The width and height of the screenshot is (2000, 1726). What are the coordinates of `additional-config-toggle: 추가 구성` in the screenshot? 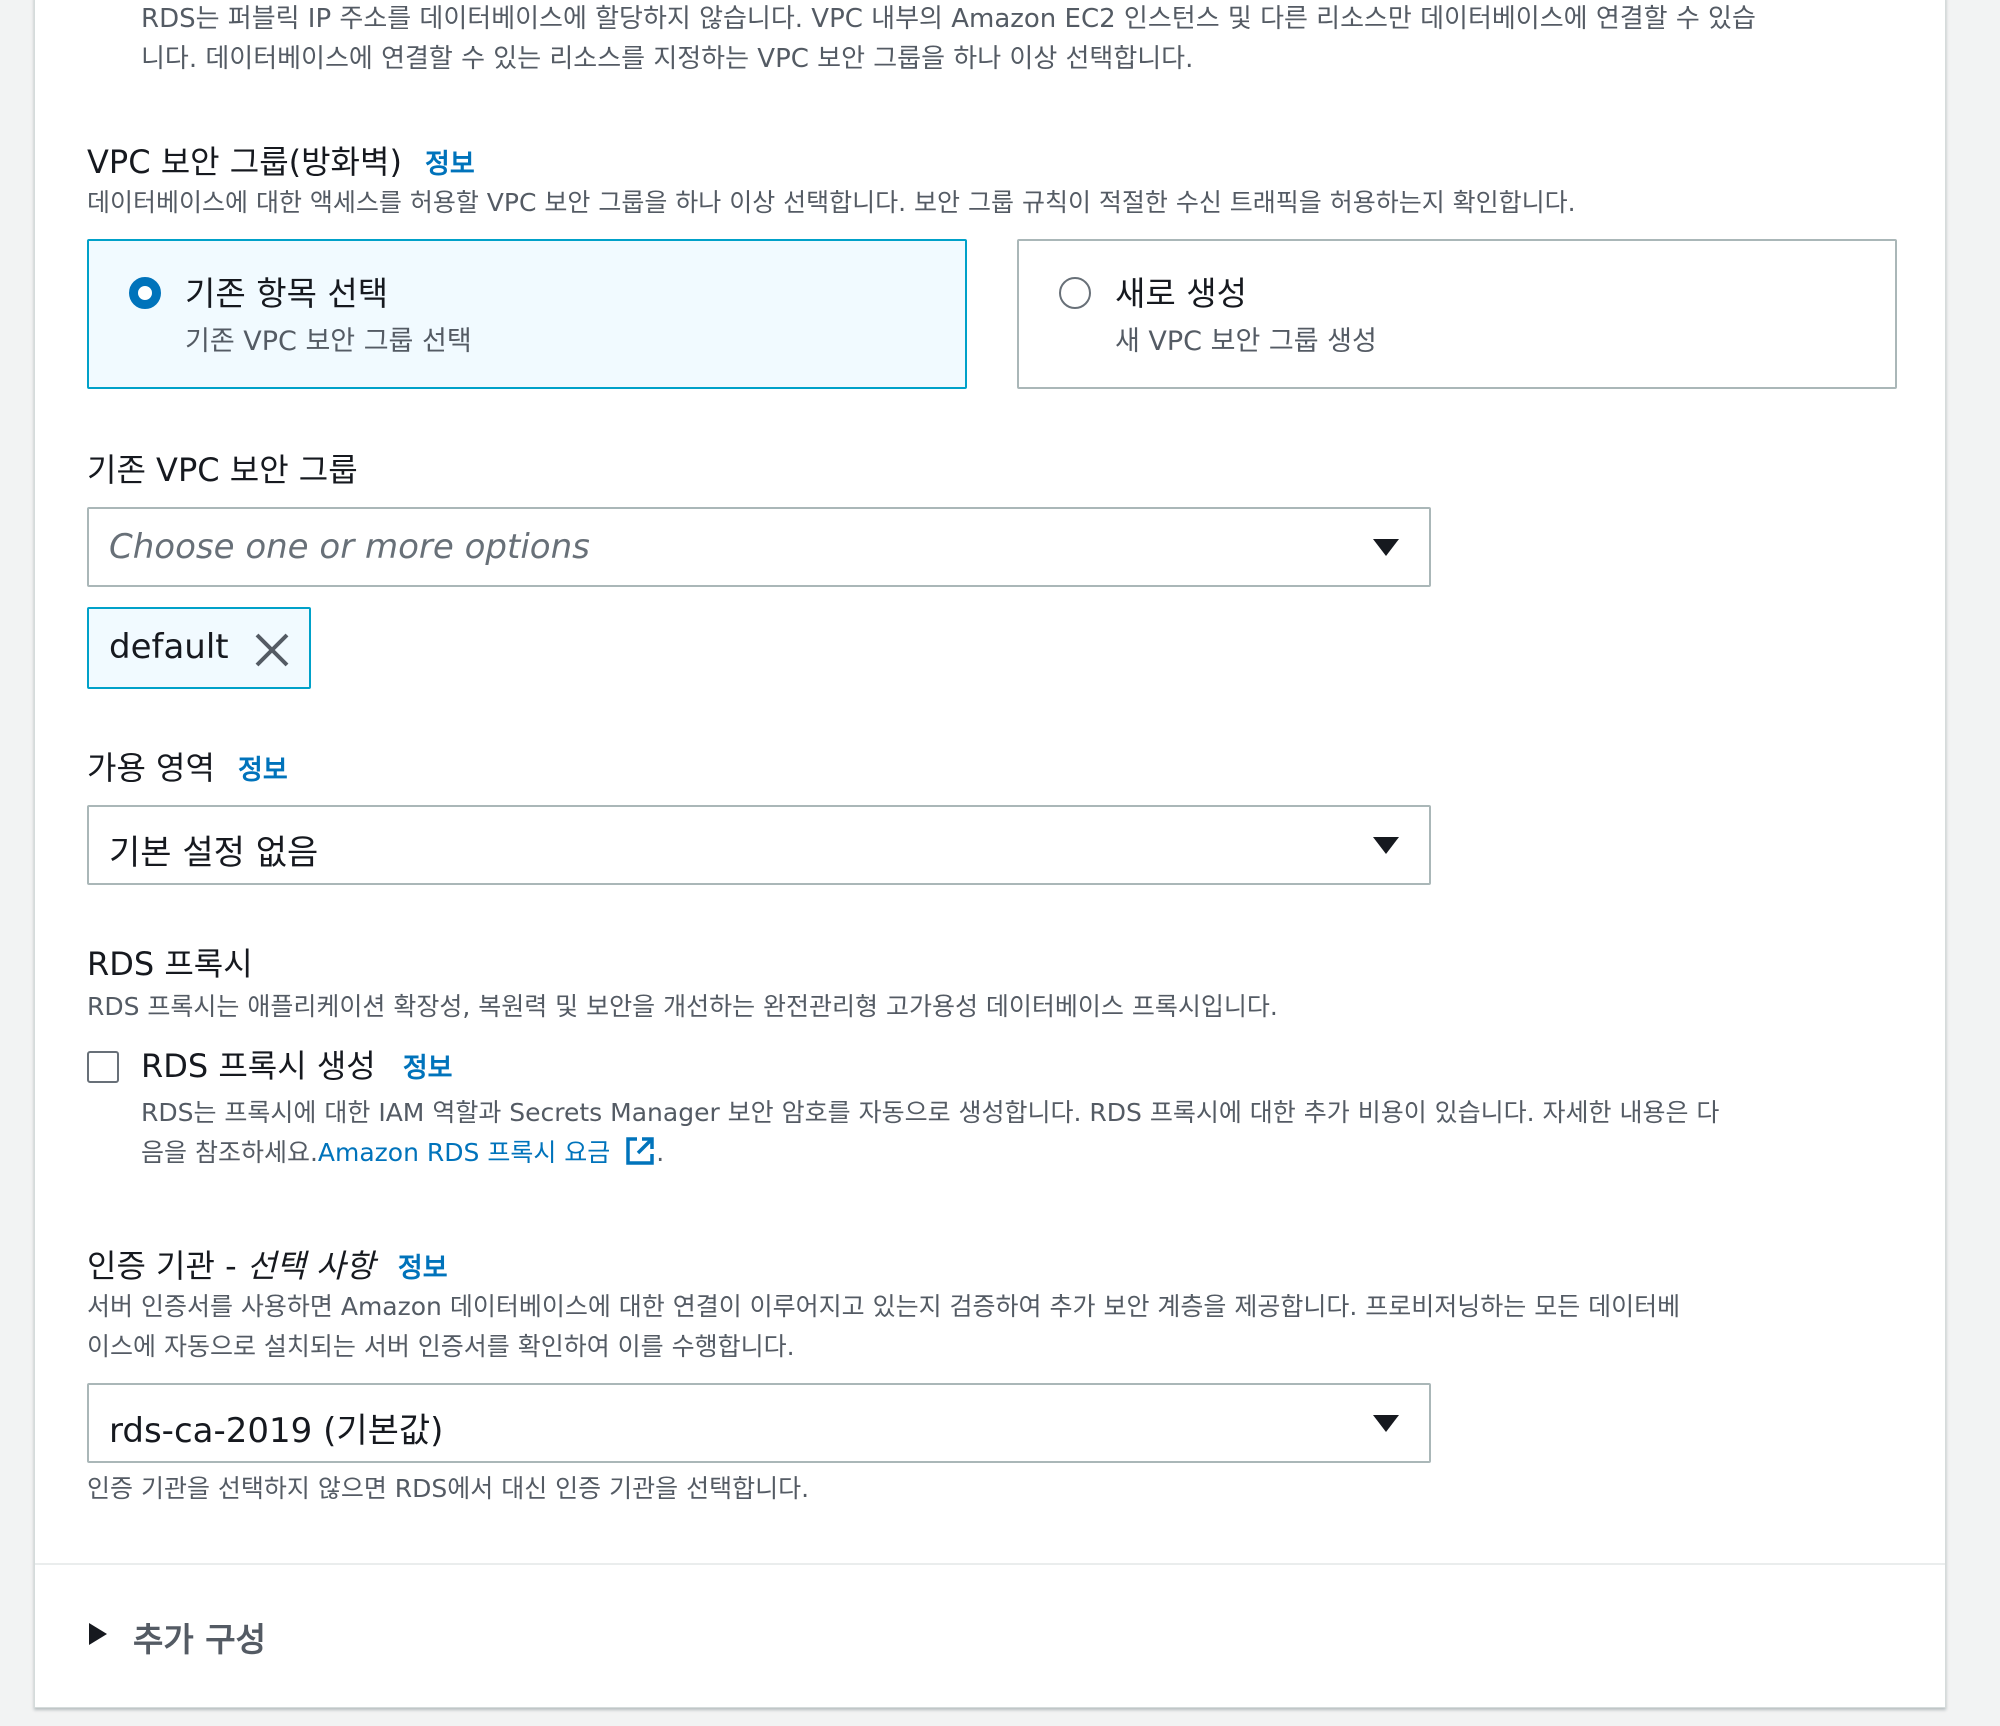 It's located at (219, 1638).